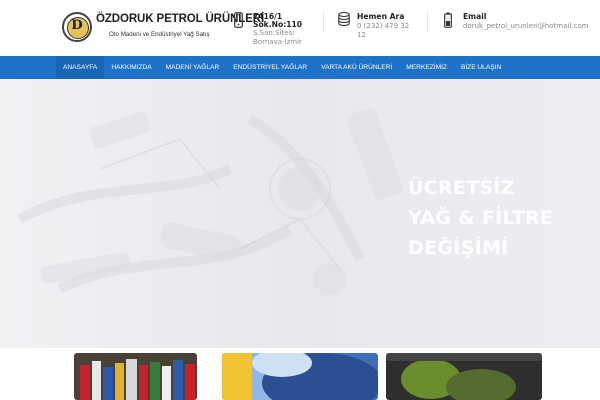  I want to click on brand-logo: D, so click(77, 27).